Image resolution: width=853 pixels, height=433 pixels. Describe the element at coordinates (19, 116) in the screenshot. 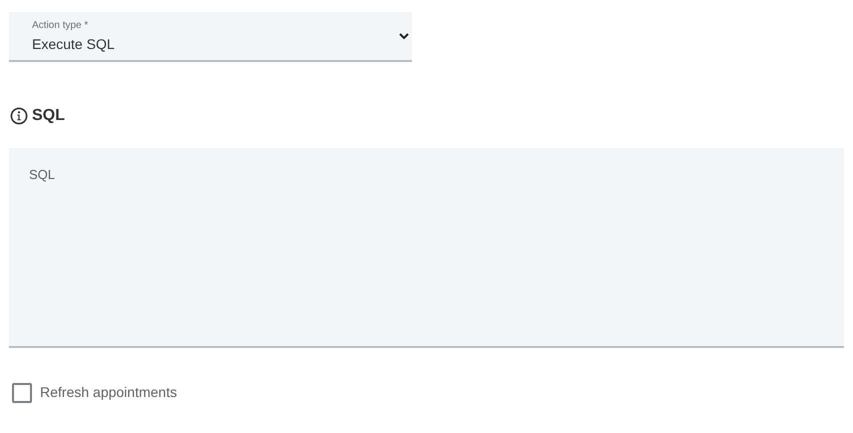

I see `info-icon` at that location.